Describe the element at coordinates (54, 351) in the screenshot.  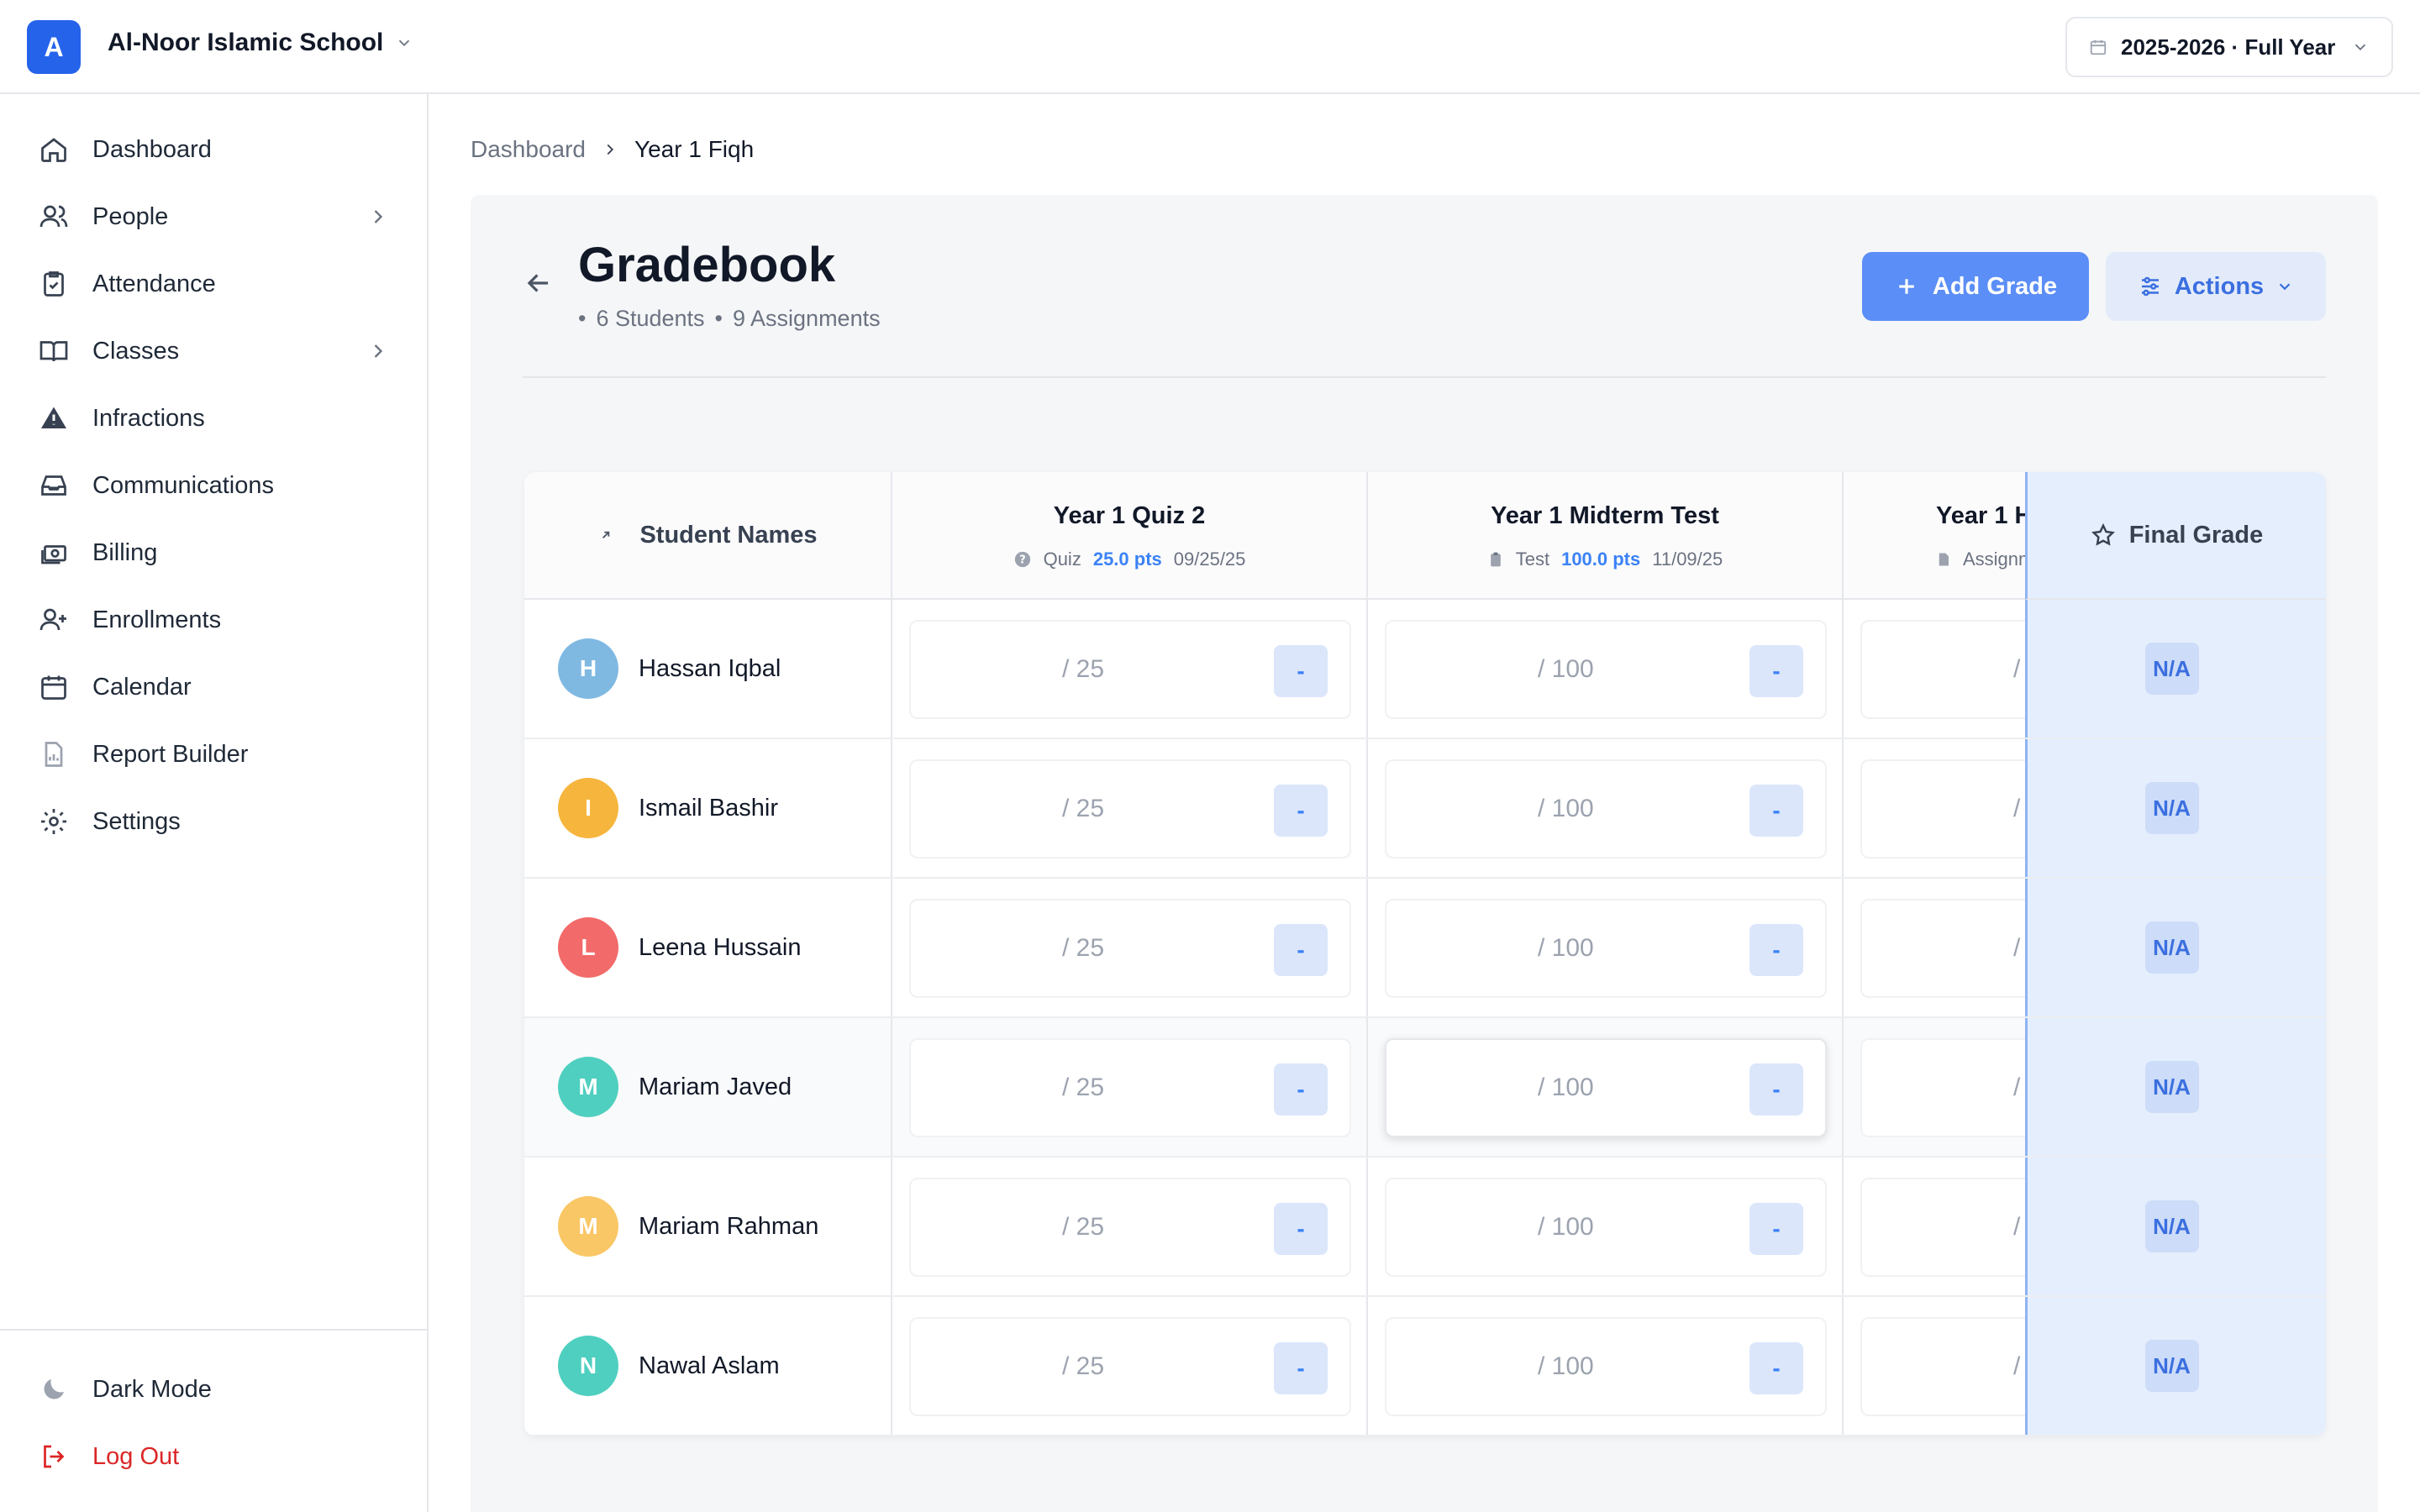
I see `book-open-icon` at that location.